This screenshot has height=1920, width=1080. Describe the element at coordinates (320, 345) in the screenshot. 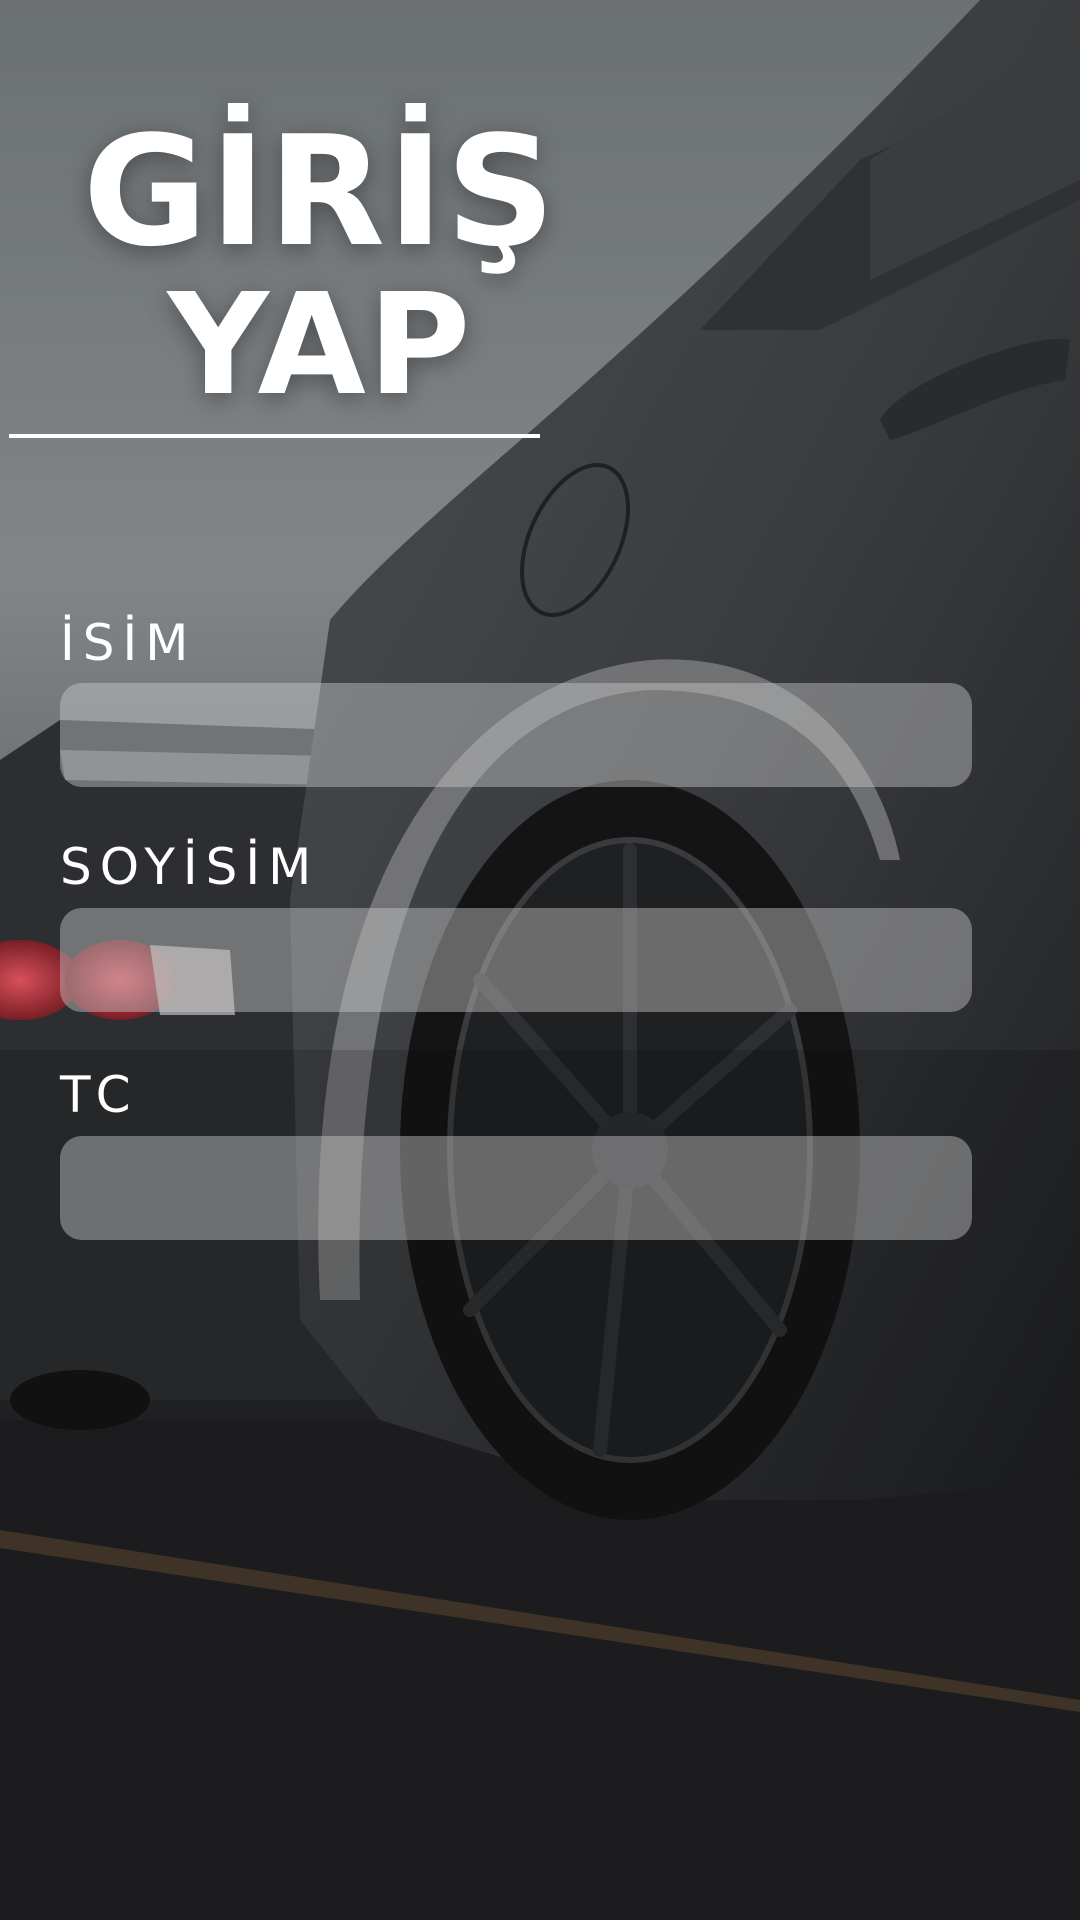

I see `page-title-line2: YAP` at that location.